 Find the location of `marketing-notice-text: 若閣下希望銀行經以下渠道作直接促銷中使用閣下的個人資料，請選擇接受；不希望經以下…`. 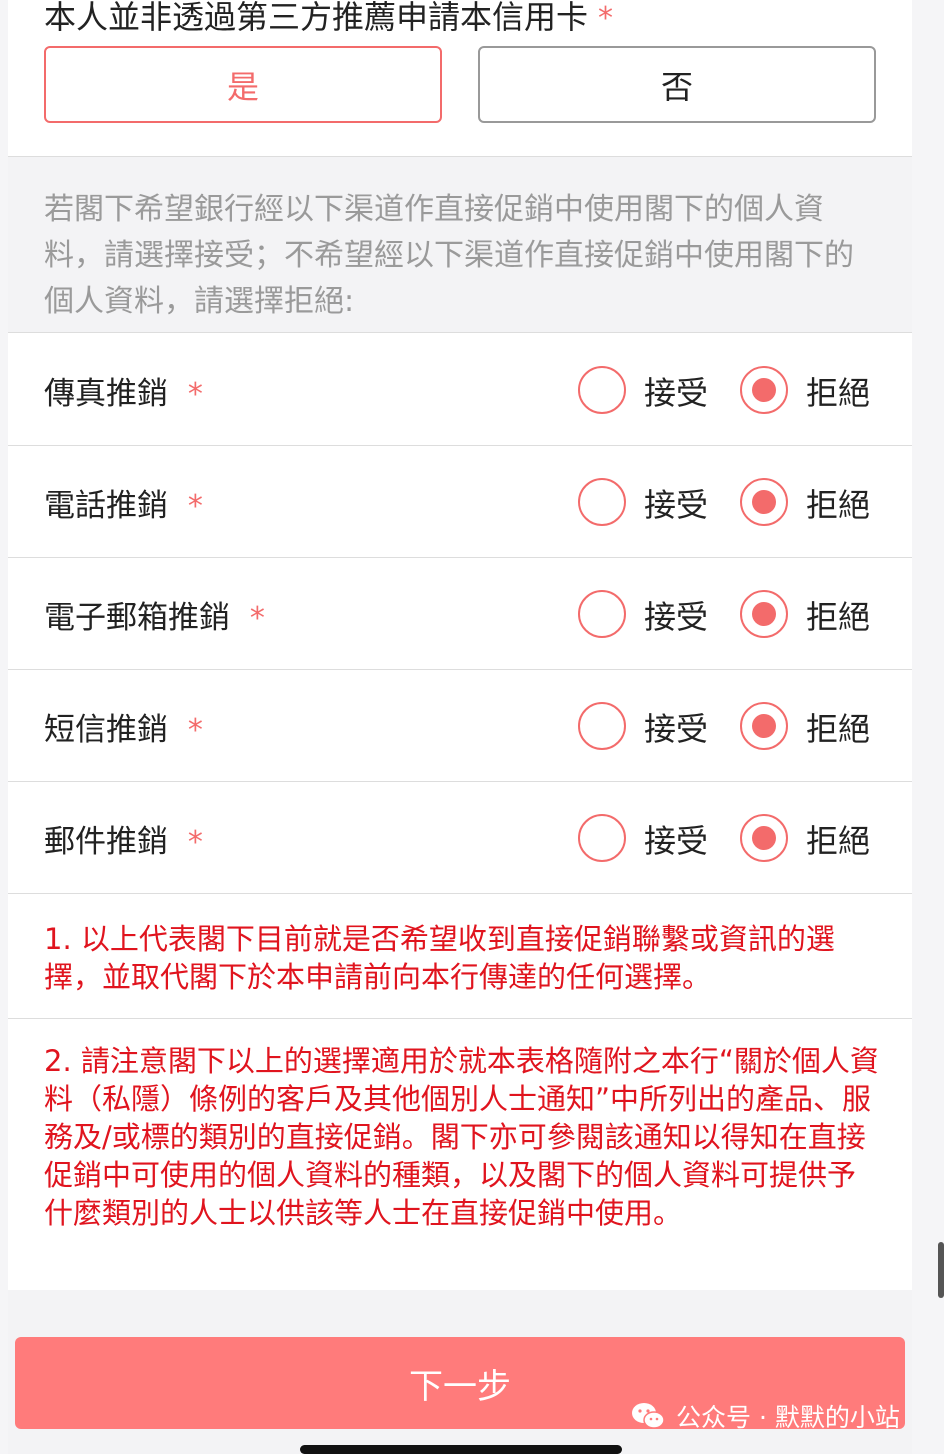

marketing-notice-text: 若閣下希望銀行經以下渠道作直接促銷中使用閣下的個人資料，請選擇接受；不希望經以下… is located at coordinates (449, 255).